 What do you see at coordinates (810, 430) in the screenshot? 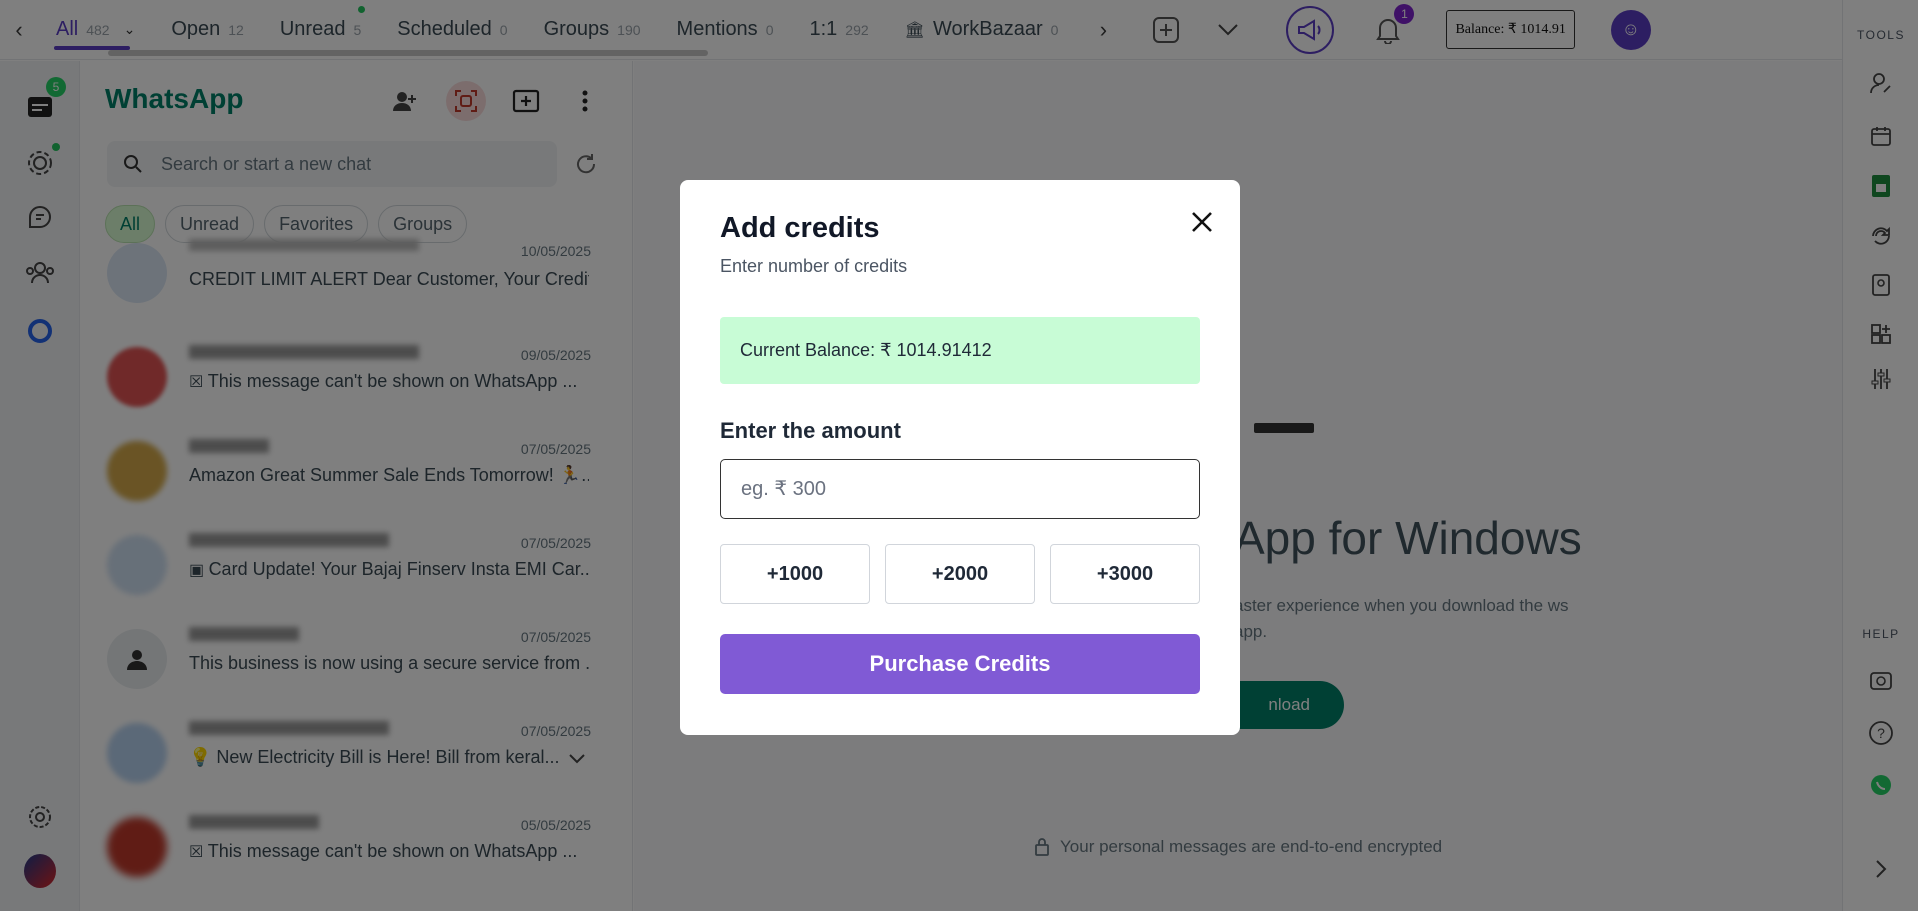
I see `amount-label: Enter the amount` at bounding box center [810, 430].